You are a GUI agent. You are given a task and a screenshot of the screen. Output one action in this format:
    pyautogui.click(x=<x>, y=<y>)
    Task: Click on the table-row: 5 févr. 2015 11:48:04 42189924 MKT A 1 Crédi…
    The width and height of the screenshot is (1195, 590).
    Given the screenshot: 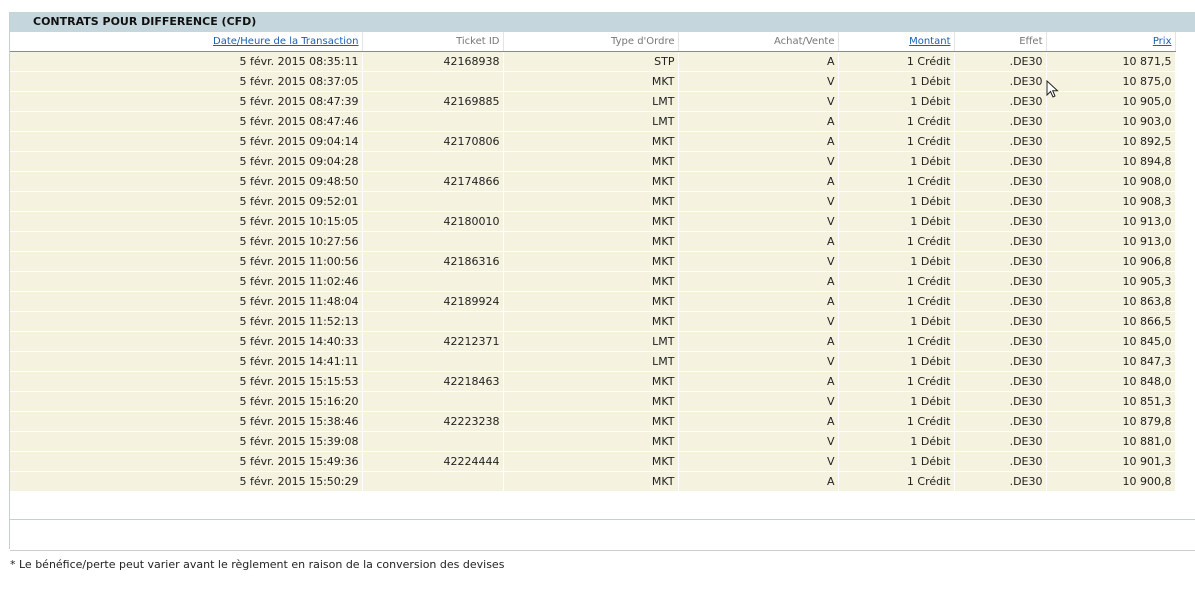 What is the action you would take?
    pyautogui.click(x=593, y=301)
    